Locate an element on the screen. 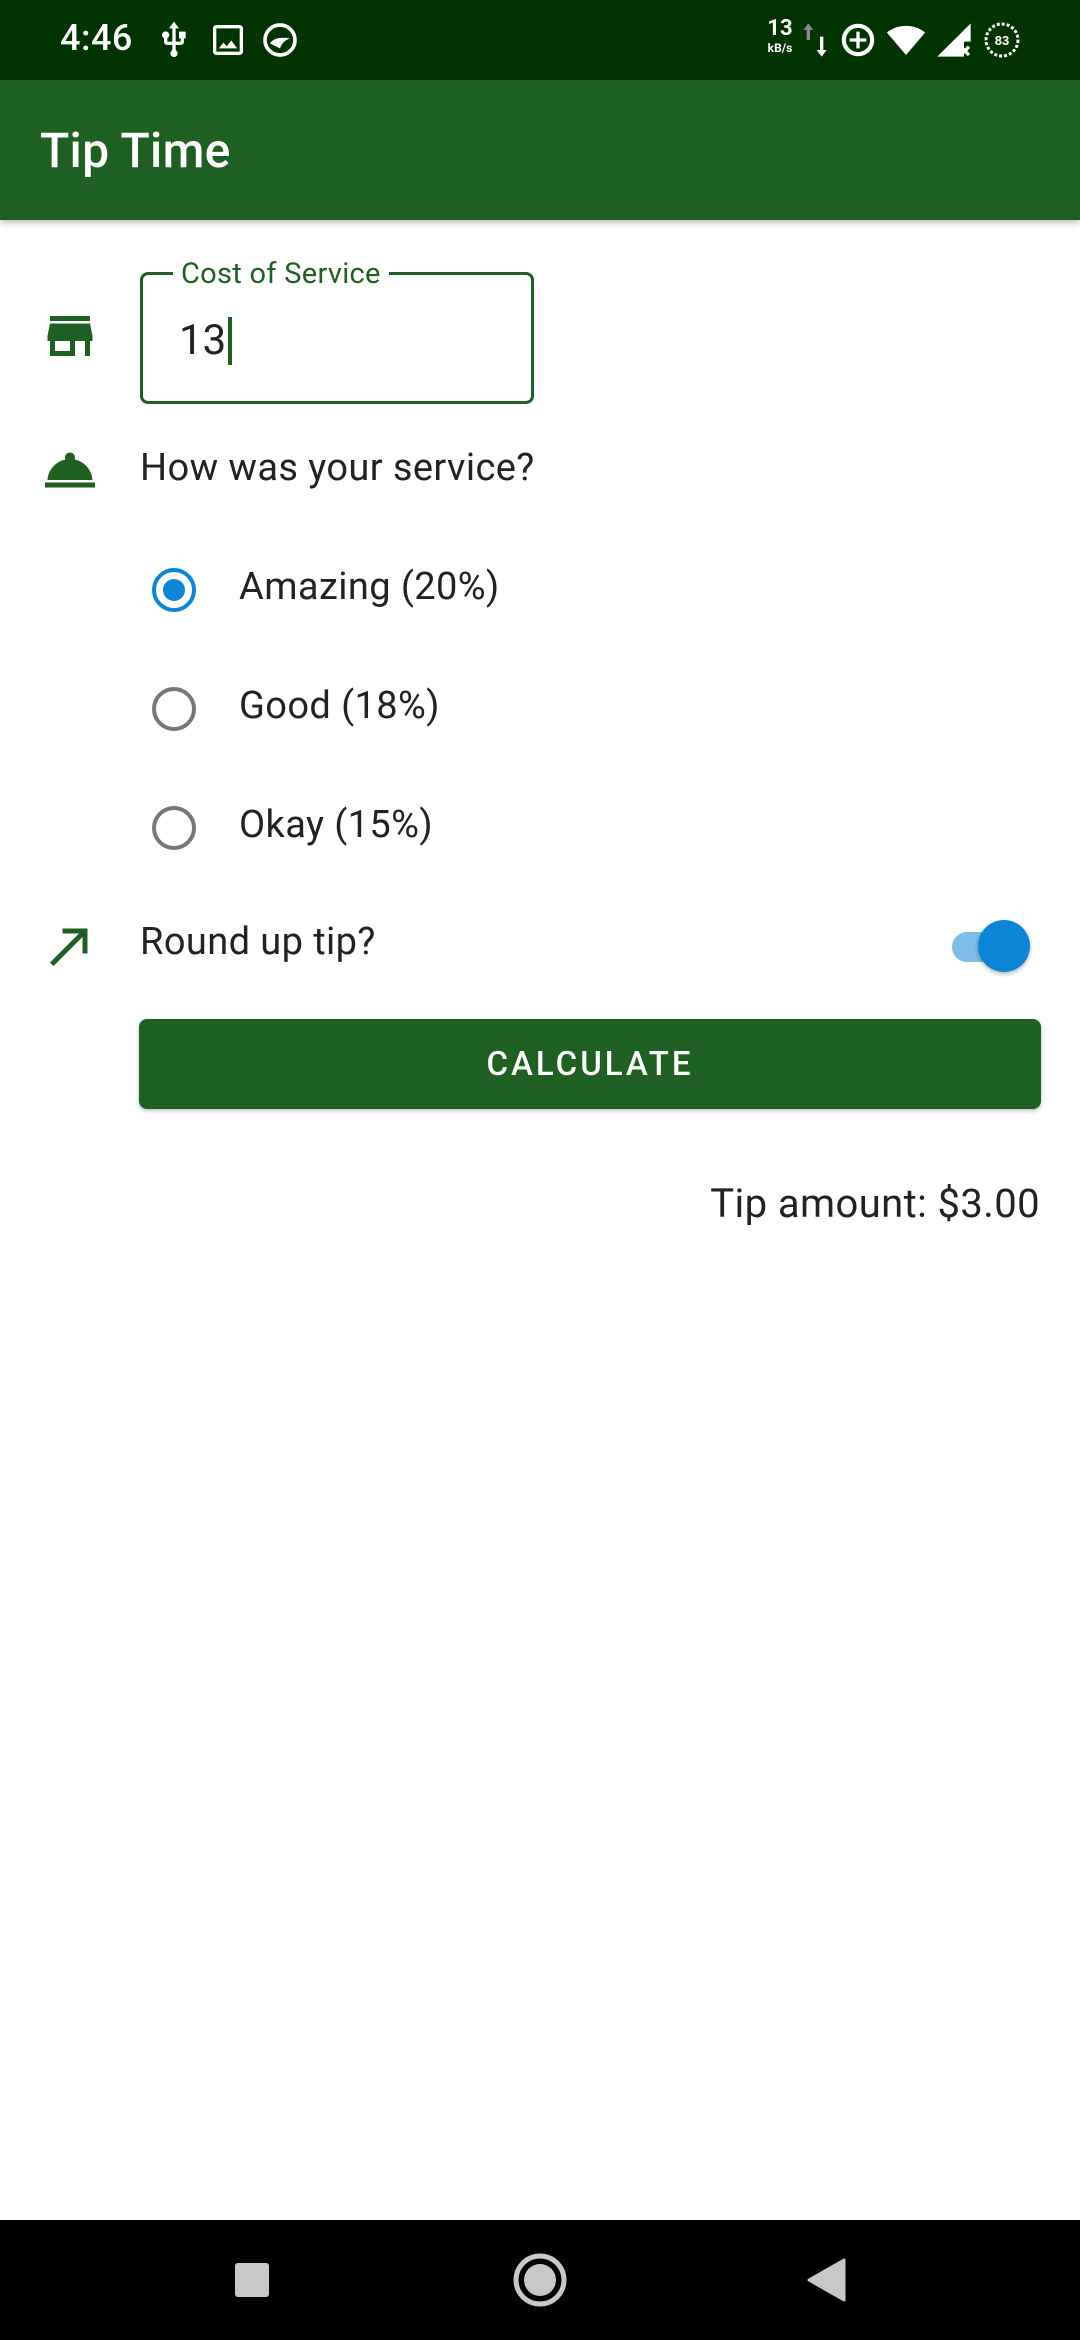 The height and width of the screenshot is (2340, 1080). cost-of-service-label: Cost of Service is located at coordinates (281, 274).